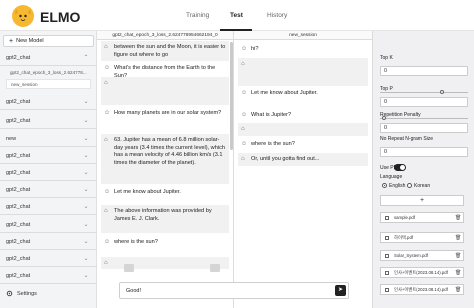 The height and width of the screenshot is (308, 474). I want to click on send-button: ➤, so click(340, 290).